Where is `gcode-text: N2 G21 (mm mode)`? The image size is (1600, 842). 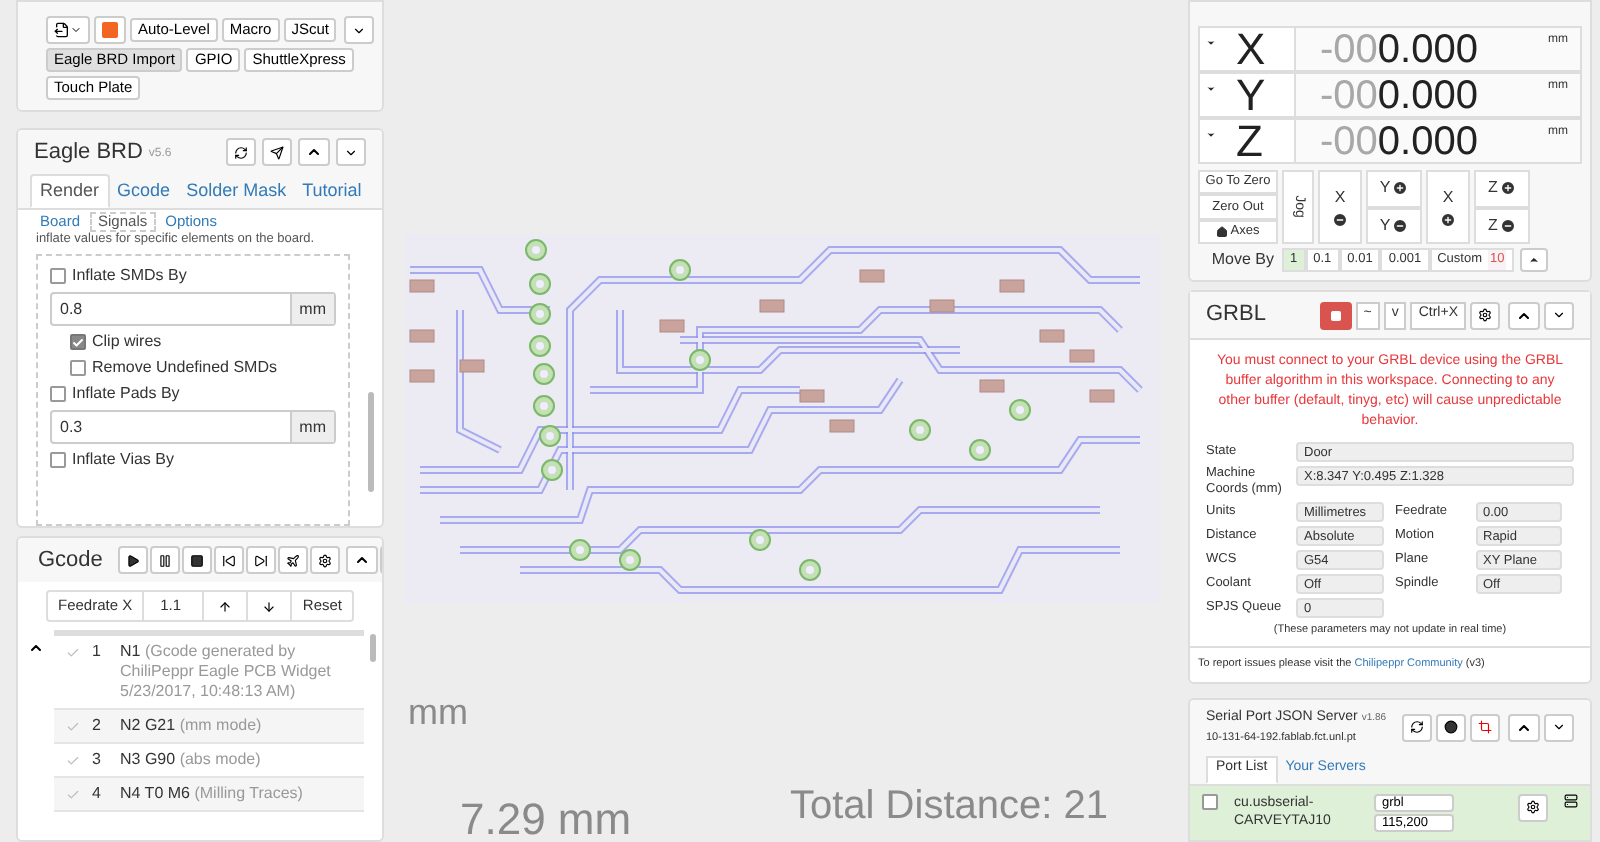 gcode-text: N2 G21 (mm mode) is located at coordinates (192, 726).